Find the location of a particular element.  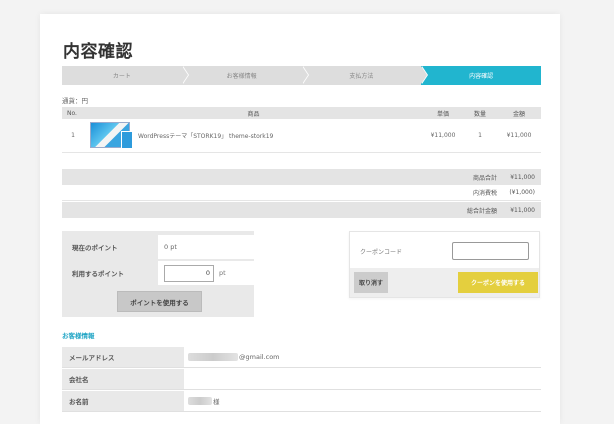

current-points-row: 現在のポイント 0 pt is located at coordinates (158, 247).